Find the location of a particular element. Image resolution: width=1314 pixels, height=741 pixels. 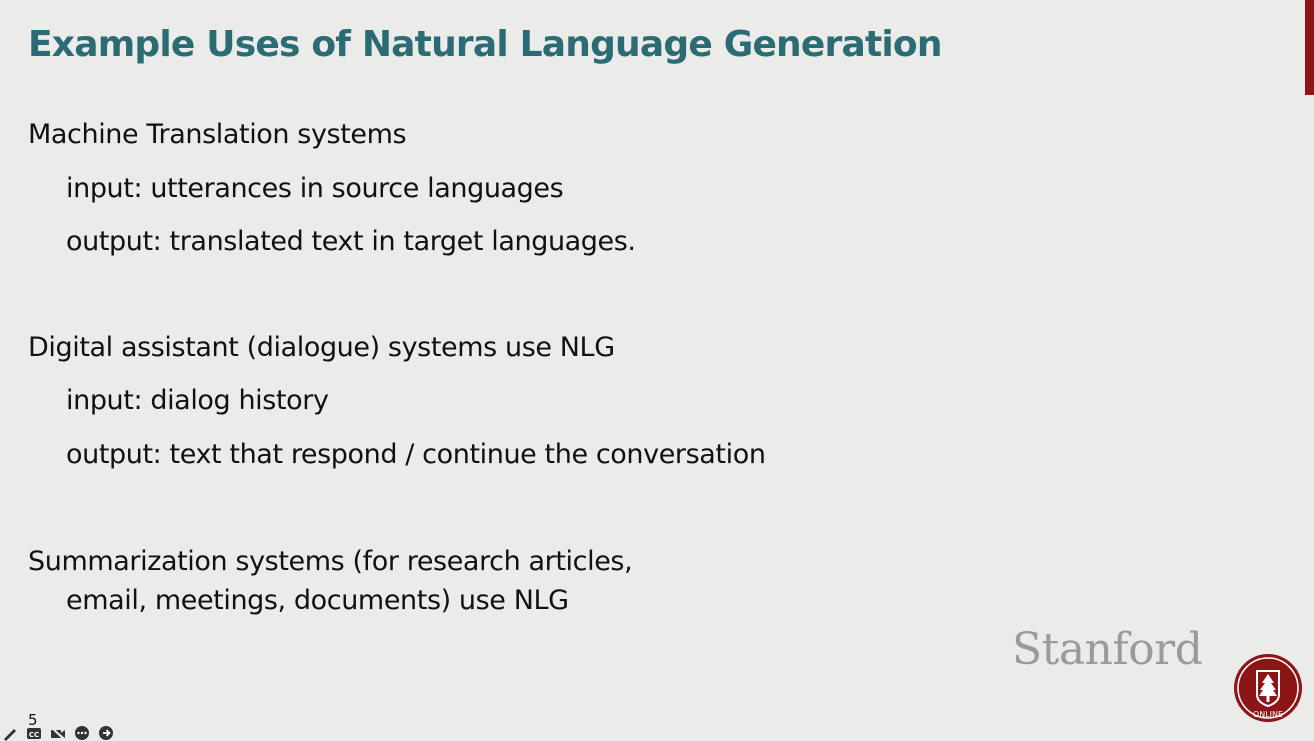

stanford-online-seal-icon: ONLINE is located at coordinates (1268, 688).